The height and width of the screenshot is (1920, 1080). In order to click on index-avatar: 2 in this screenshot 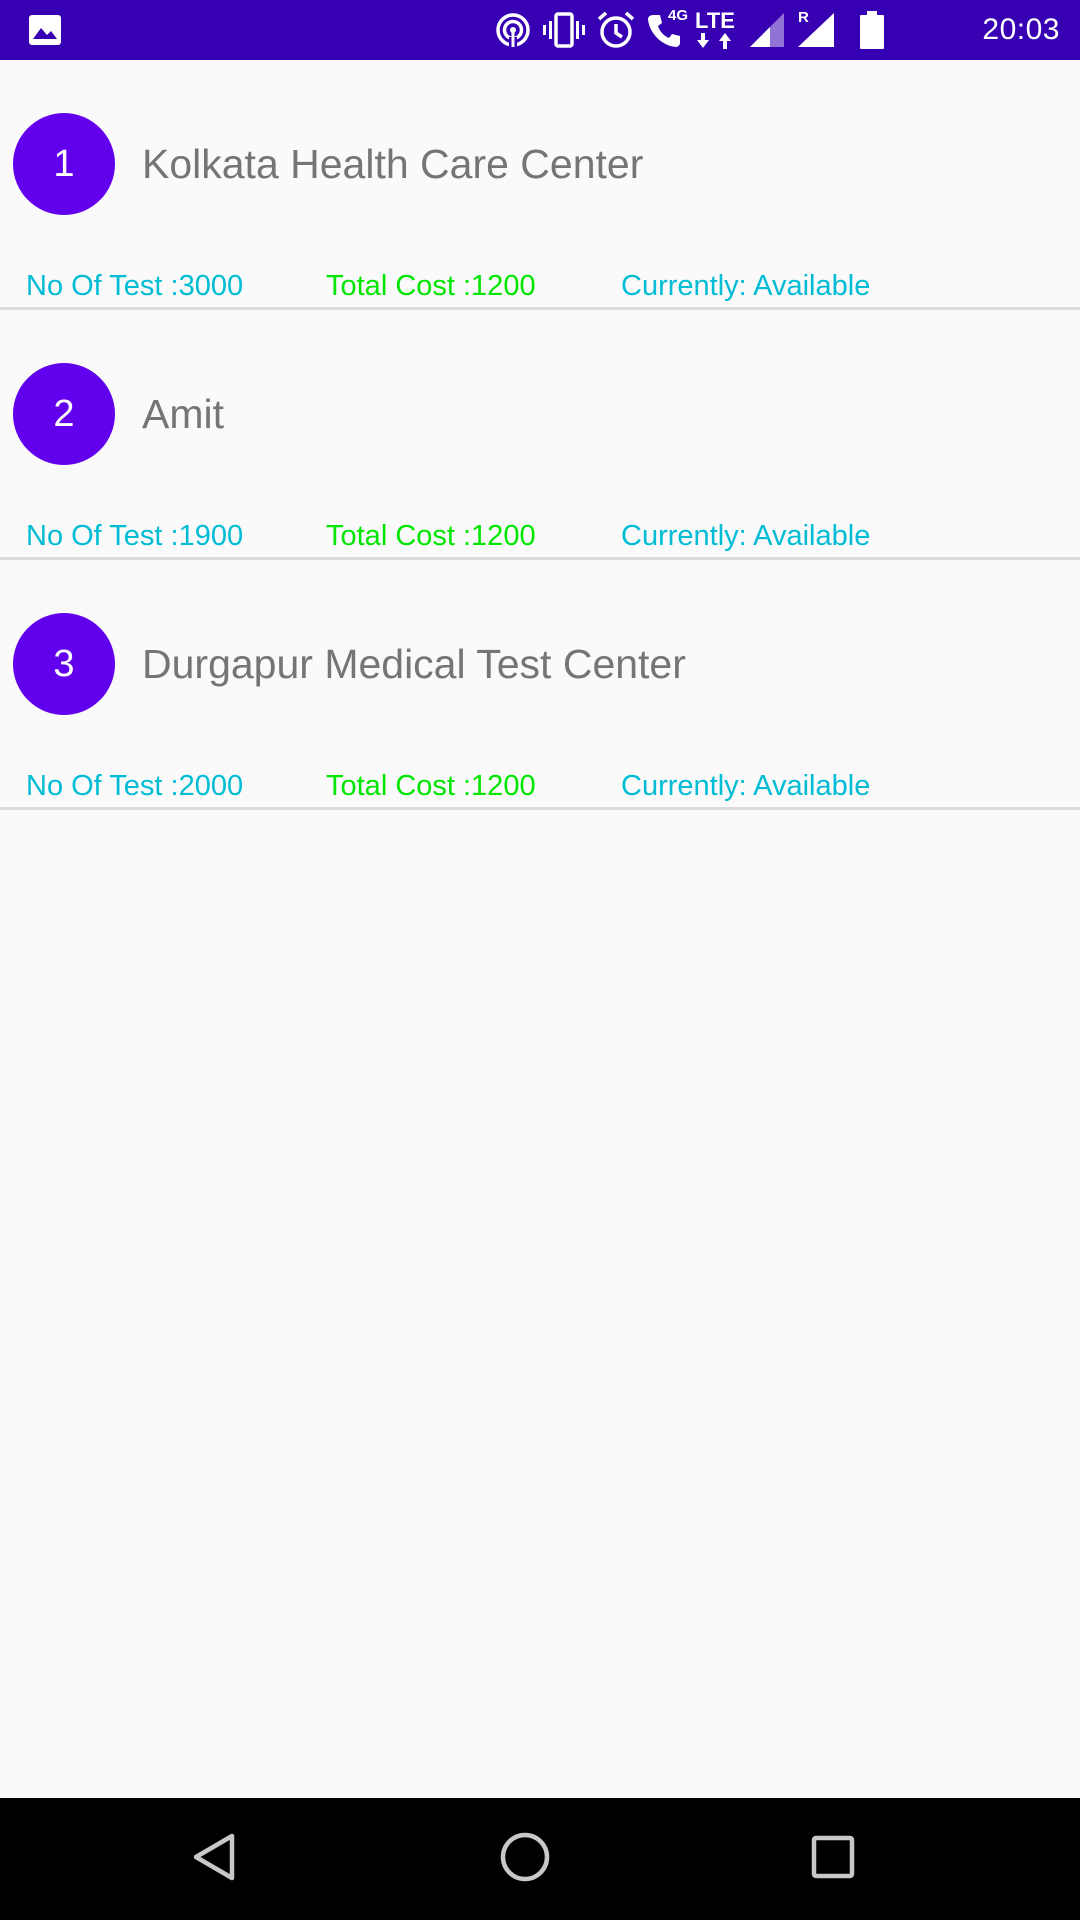, I will do `click(64, 414)`.